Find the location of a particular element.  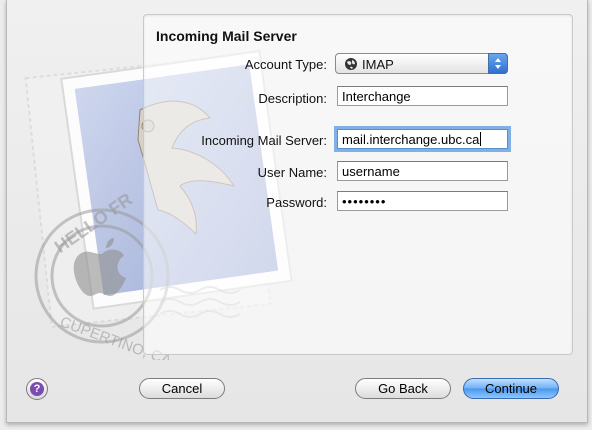

user-name-value: username is located at coordinates (371, 171).